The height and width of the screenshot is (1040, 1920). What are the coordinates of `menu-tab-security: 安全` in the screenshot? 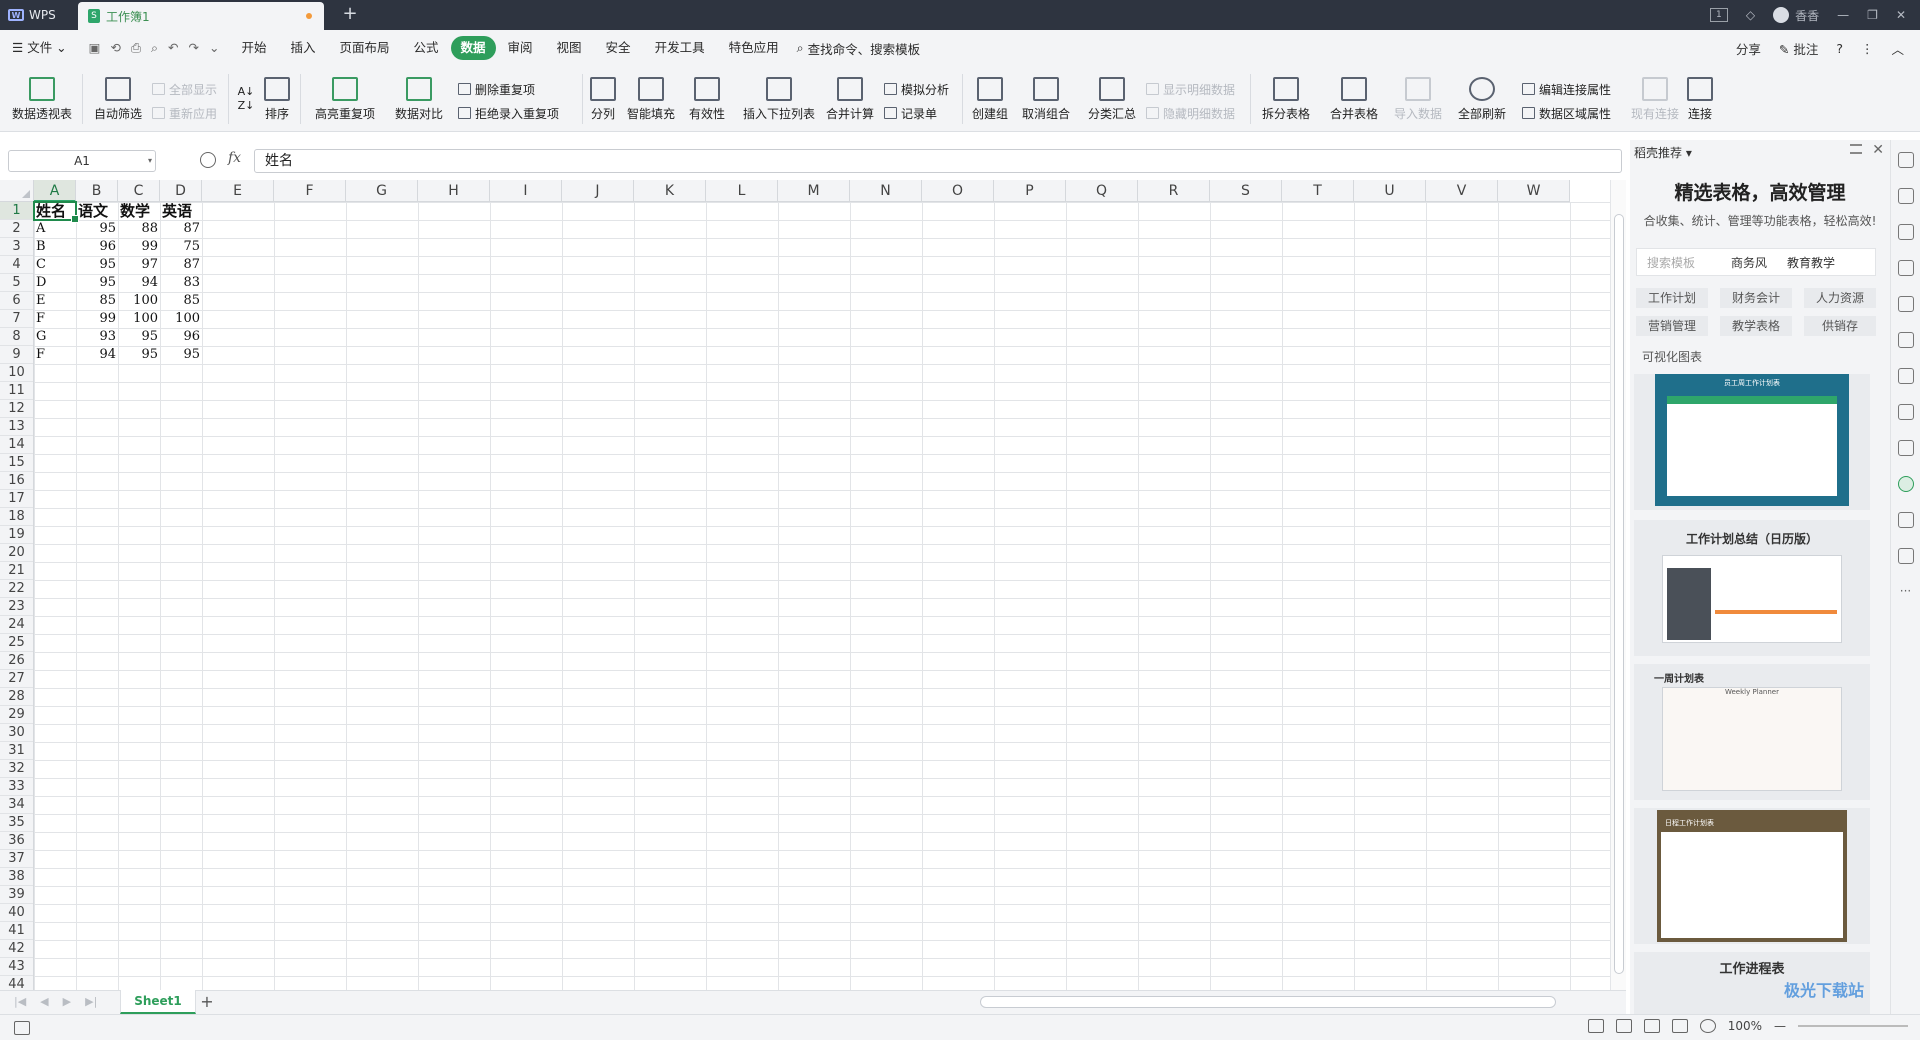 It's located at (618, 48).